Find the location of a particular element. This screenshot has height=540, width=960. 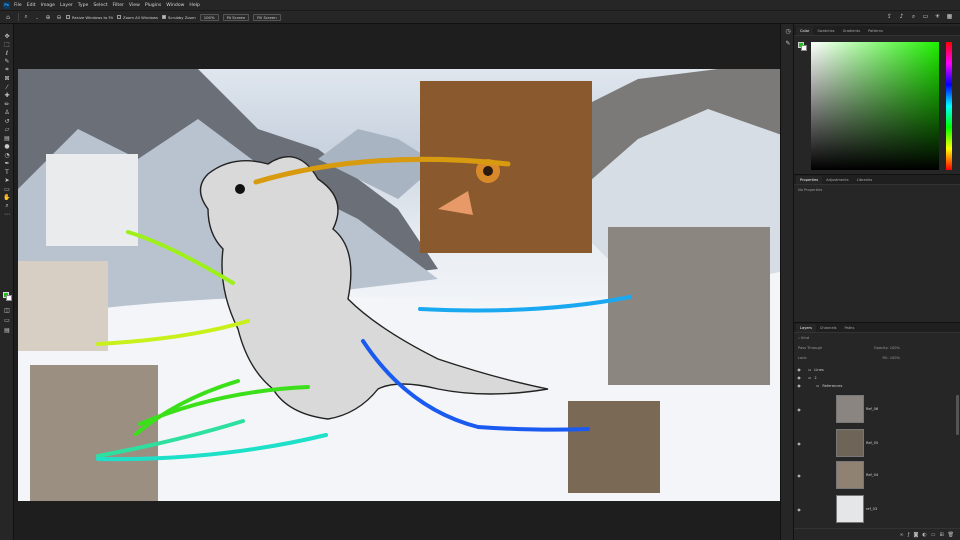

menu-type: Type is located at coordinates (83, 5).